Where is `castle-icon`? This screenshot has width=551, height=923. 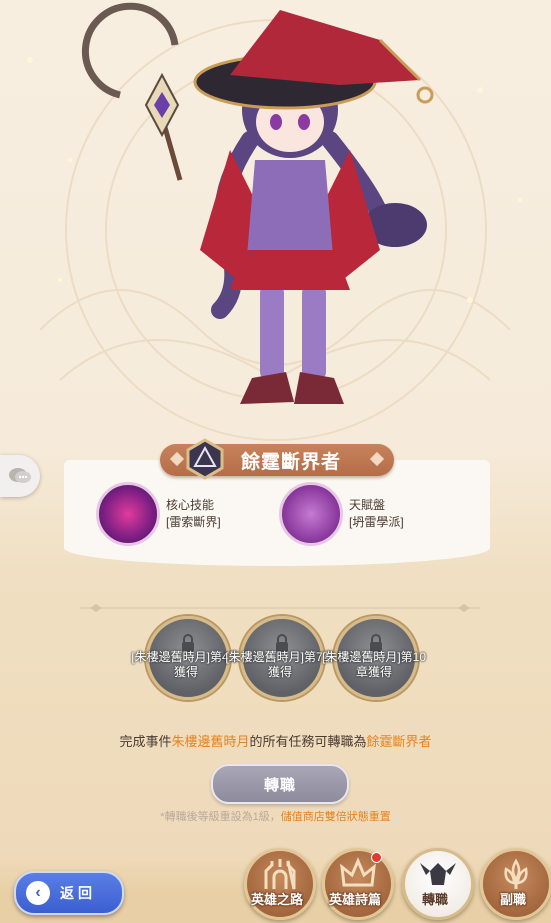
castle-icon is located at coordinates (280, 874).